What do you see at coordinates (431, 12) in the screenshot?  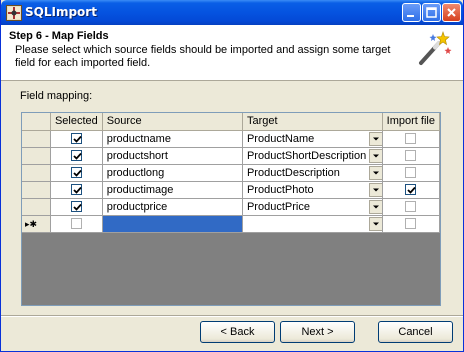 I see `maximize-button` at bounding box center [431, 12].